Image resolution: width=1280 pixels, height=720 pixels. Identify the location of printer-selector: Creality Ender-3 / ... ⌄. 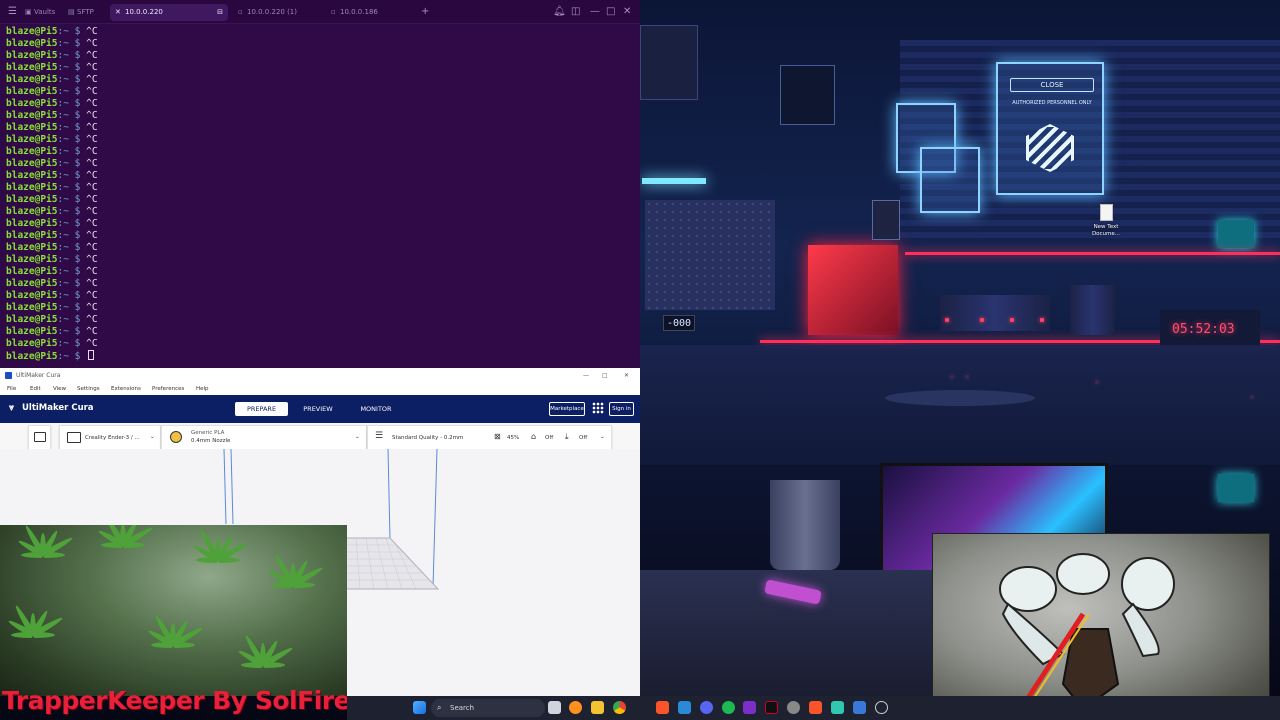
(110, 437).